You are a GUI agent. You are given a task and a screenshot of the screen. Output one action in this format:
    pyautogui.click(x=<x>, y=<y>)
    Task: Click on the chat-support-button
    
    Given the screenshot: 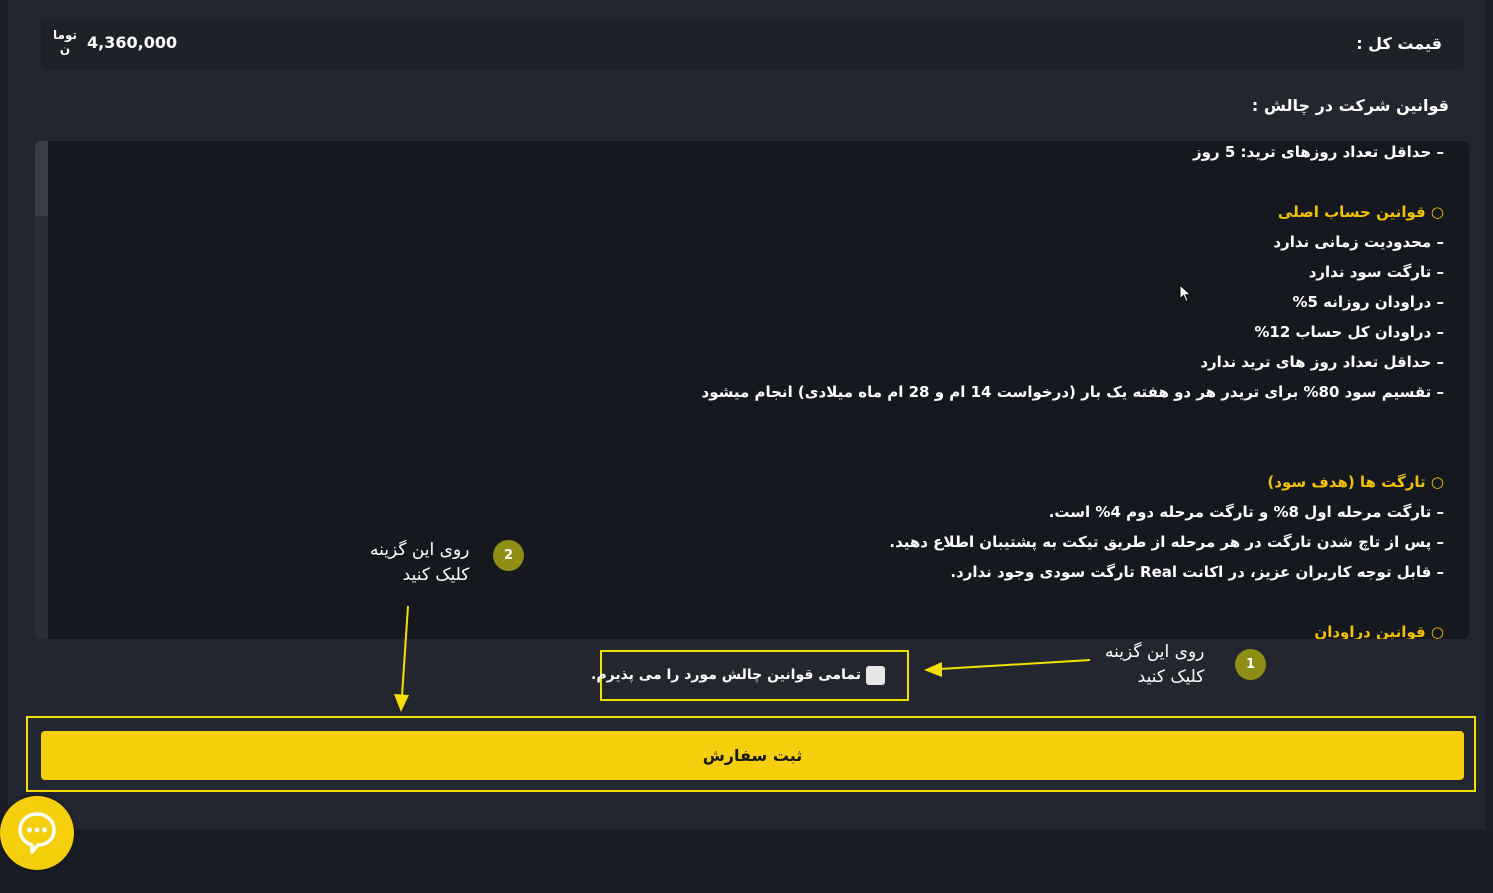 What is the action you would take?
    pyautogui.click(x=37, y=833)
    